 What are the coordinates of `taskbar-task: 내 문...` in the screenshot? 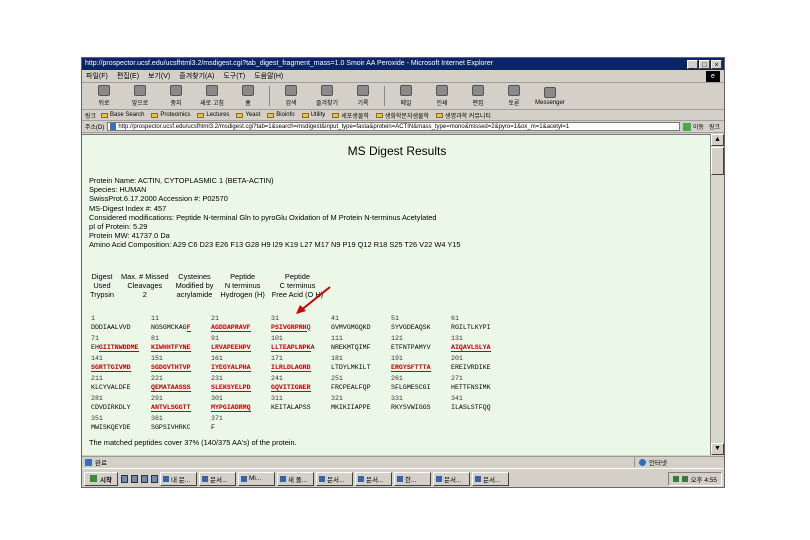 It's located at (178, 478).